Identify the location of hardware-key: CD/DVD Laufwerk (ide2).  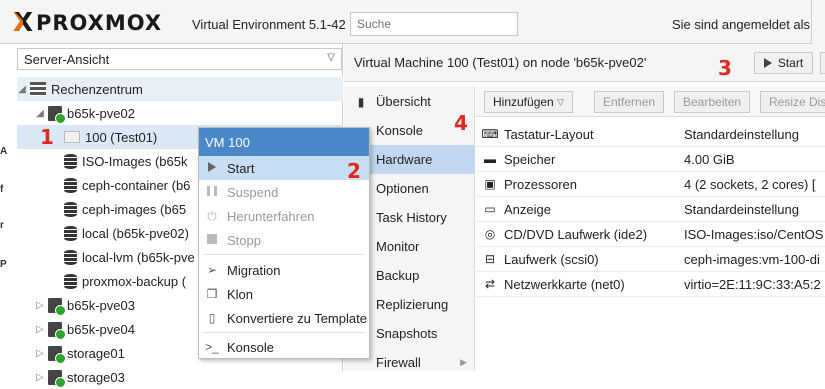
(576, 234).